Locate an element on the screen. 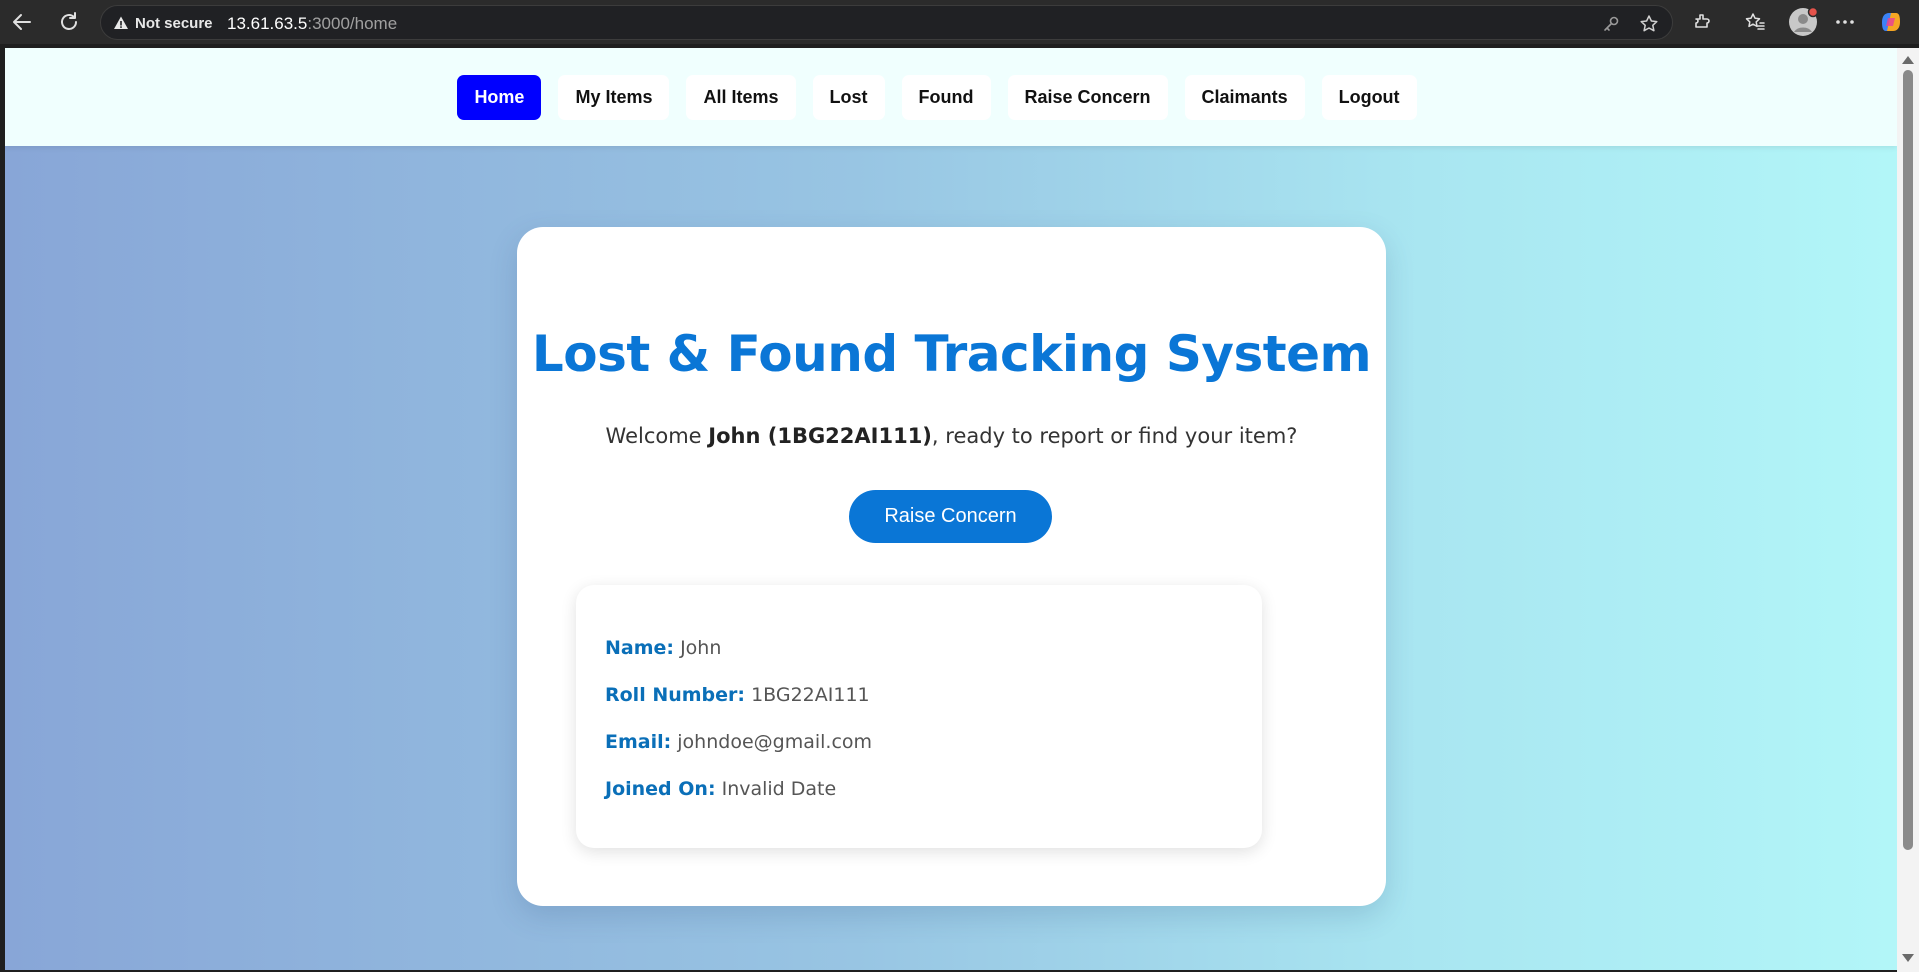 This screenshot has height=972, width=1919. url-text: 13.61.63.5:3000/home is located at coordinates (312, 24).